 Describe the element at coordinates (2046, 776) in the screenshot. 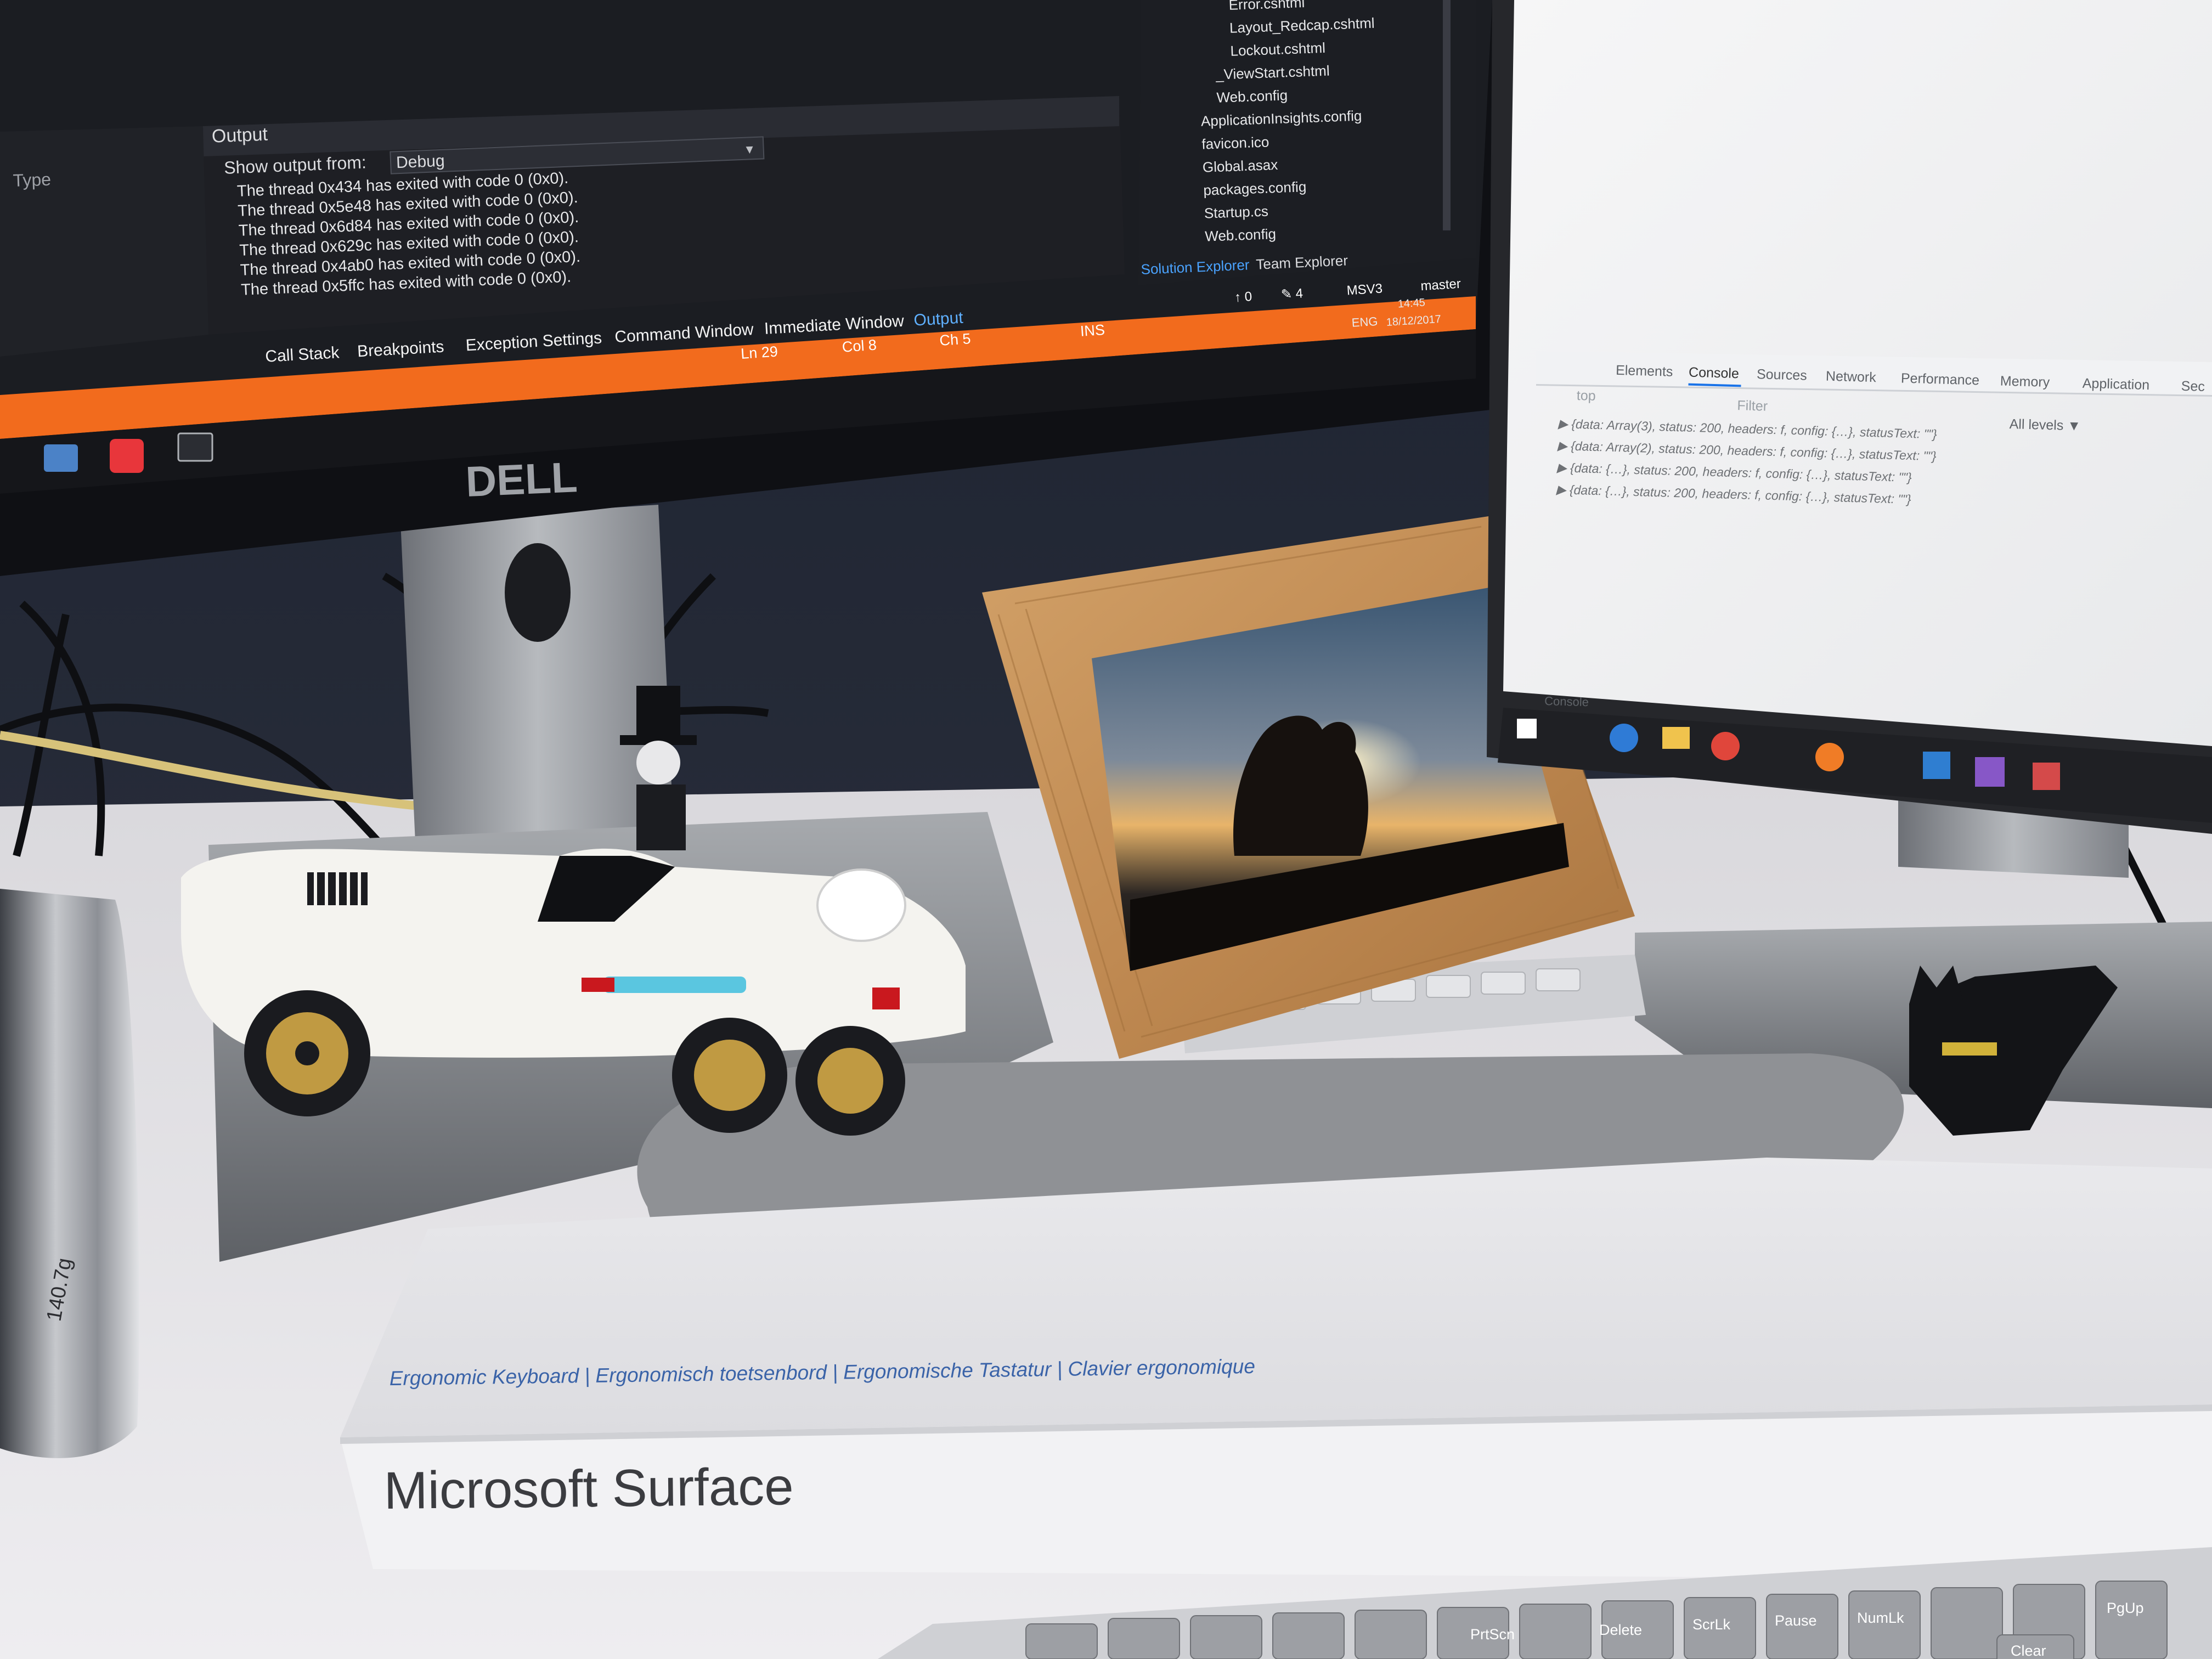

I see `slack-icon` at that location.